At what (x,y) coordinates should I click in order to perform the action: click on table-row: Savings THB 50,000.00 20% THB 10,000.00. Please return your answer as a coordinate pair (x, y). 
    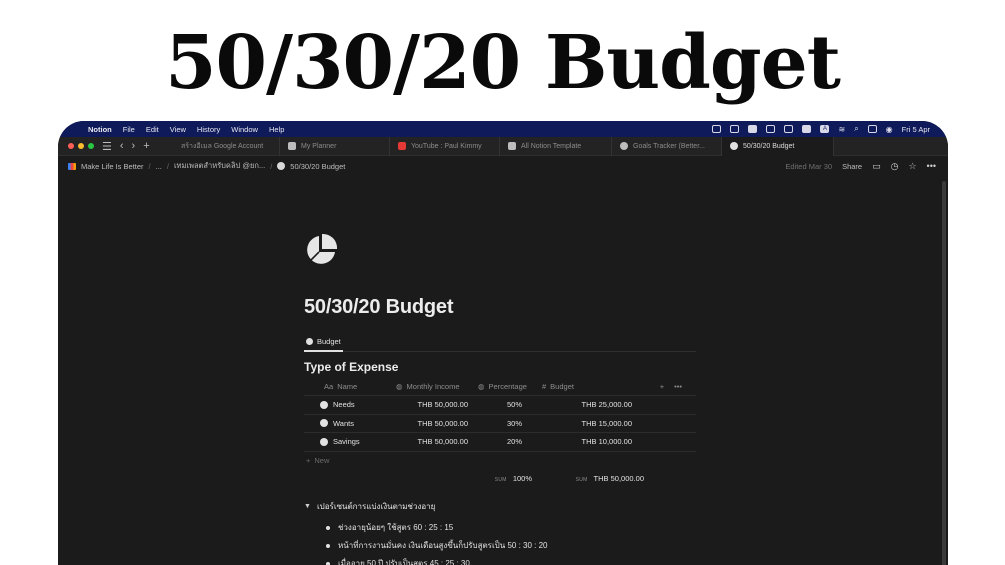
    Looking at the image, I should click on (500, 442).